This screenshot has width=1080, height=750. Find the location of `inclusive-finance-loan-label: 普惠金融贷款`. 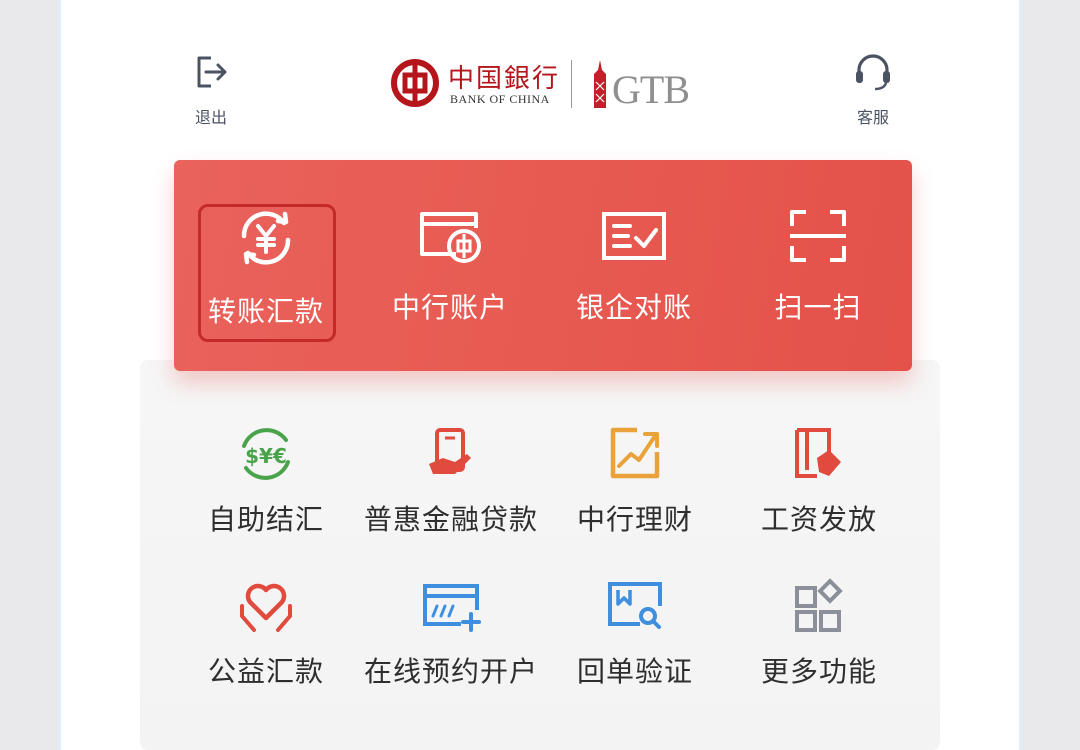

inclusive-finance-loan-label: 普惠金融贷款 is located at coordinates (450, 519).